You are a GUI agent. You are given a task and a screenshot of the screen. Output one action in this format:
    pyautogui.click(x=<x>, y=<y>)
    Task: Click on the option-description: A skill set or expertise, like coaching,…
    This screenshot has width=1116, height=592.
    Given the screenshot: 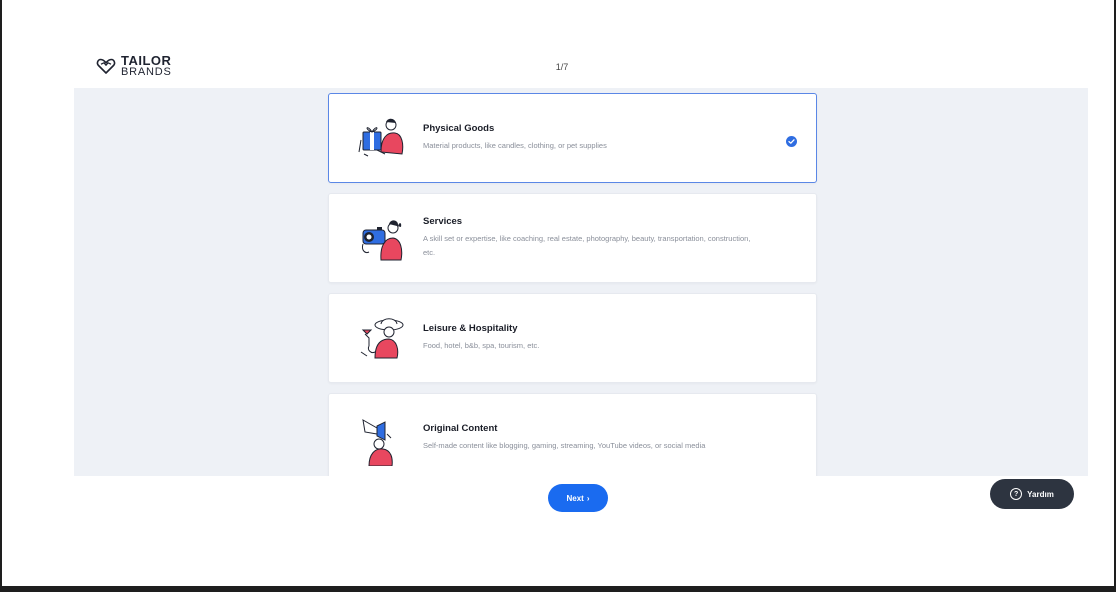 What is the action you would take?
    pyautogui.click(x=587, y=245)
    